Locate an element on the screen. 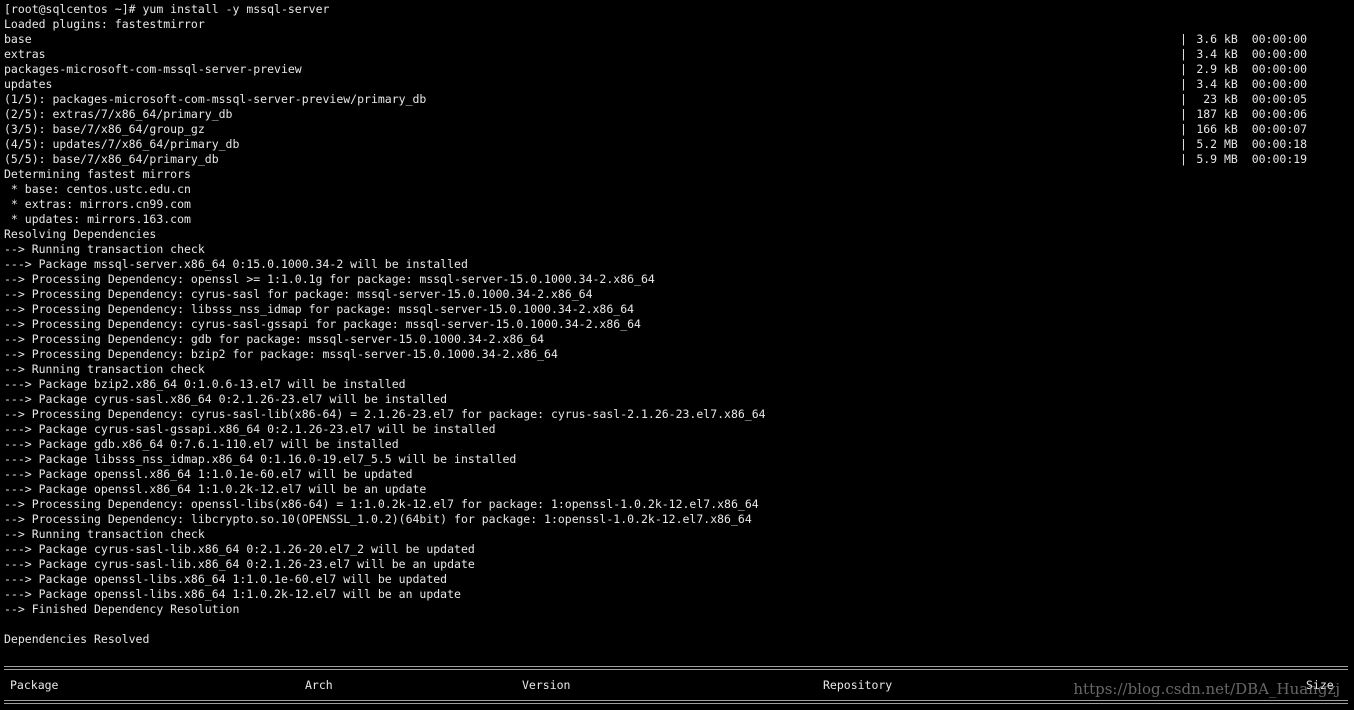  download-row-name: updates is located at coordinates (28, 84).